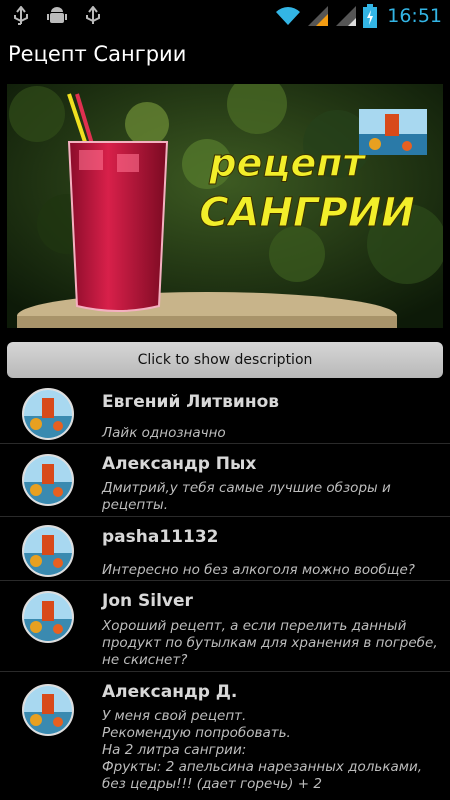 The width and height of the screenshot is (450, 800). I want to click on comment-author: Евгений Литвинов, so click(191, 402).